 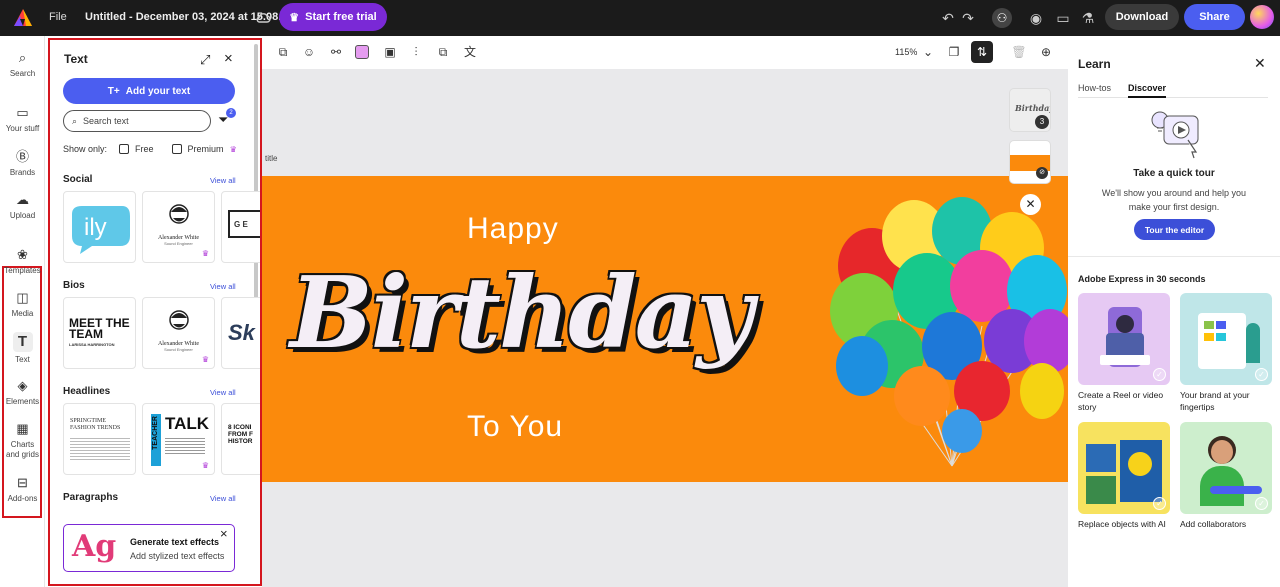 I want to click on rail-item-text: T Text, so click(x=22, y=348).